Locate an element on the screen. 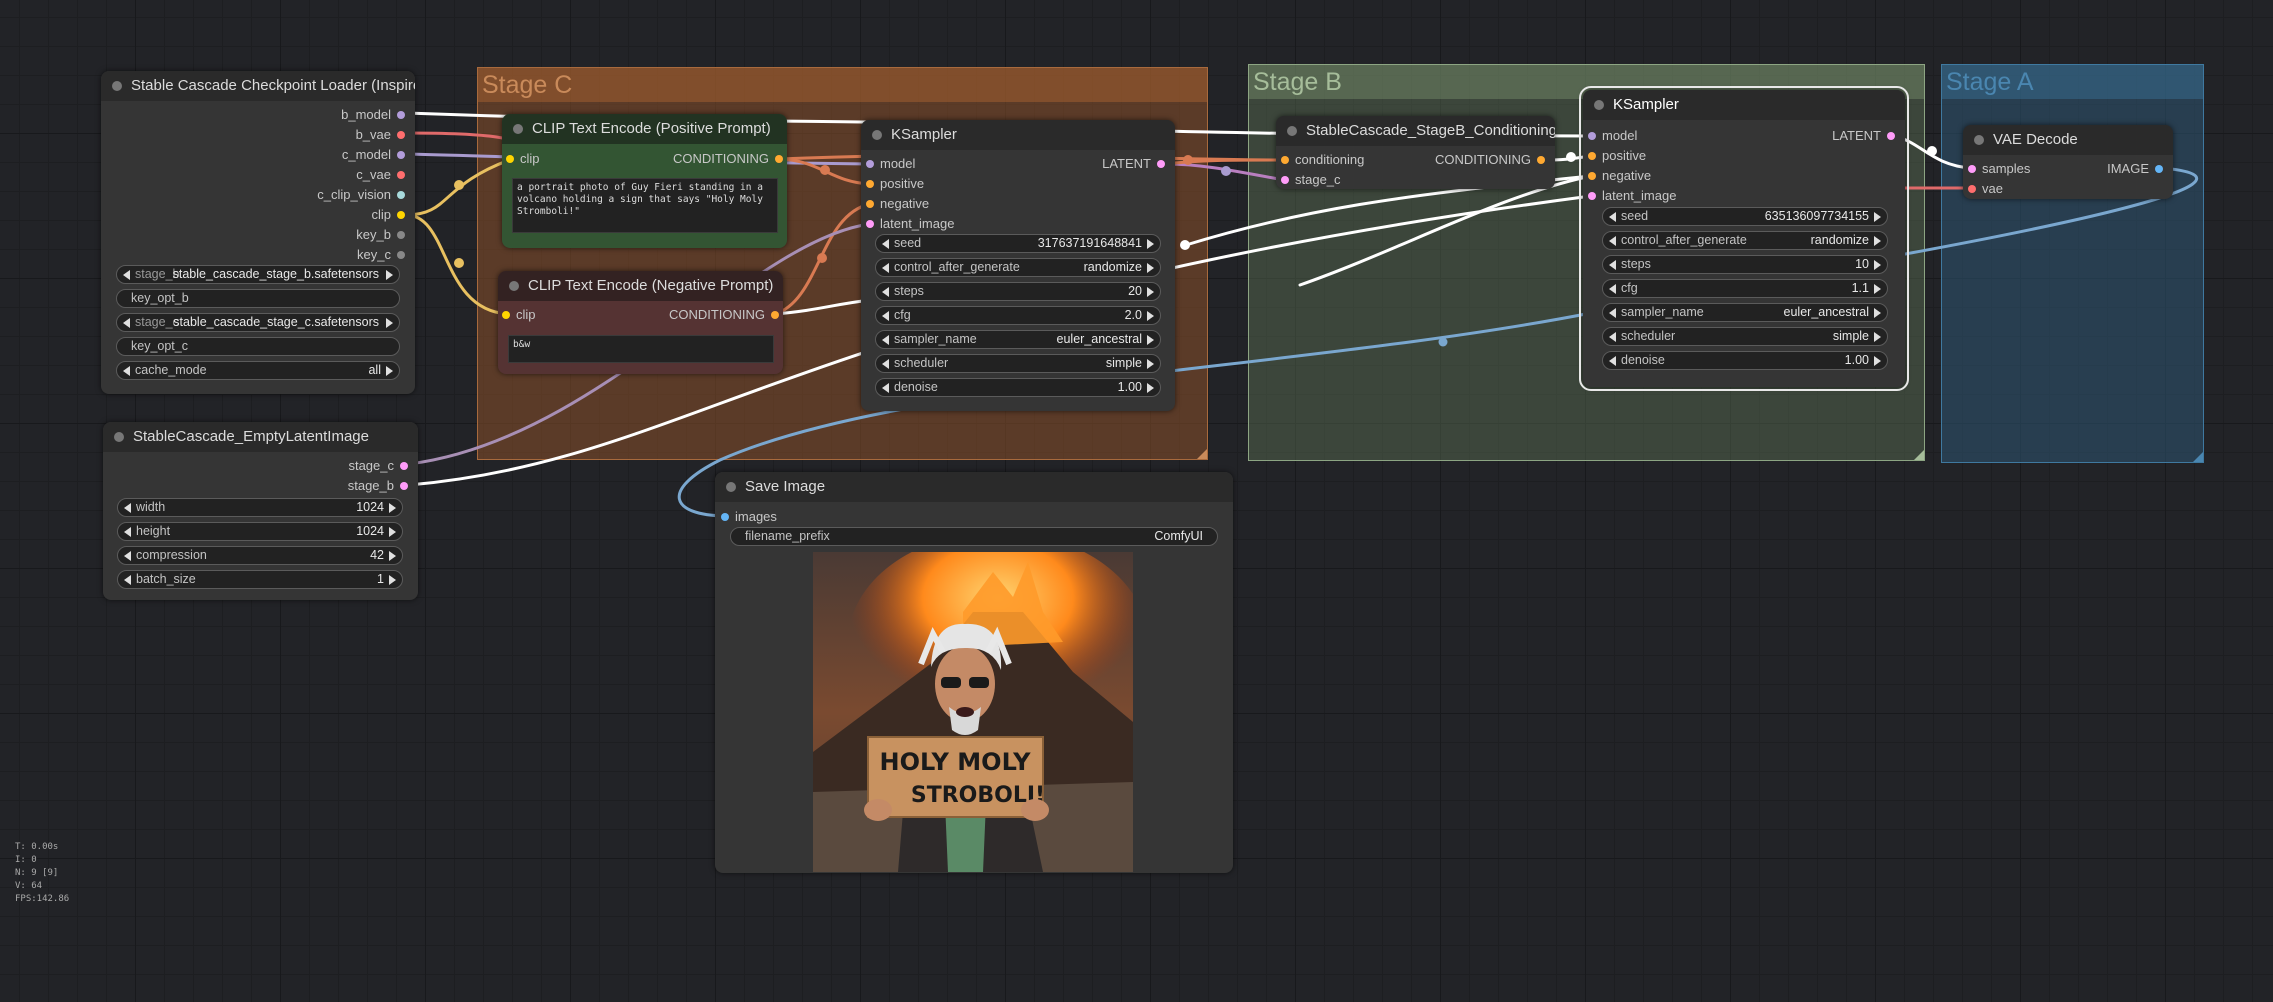 The height and width of the screenshot is (1002, 2273). output-slot-stage-c: stage_c is located at coordinates (378, 466).